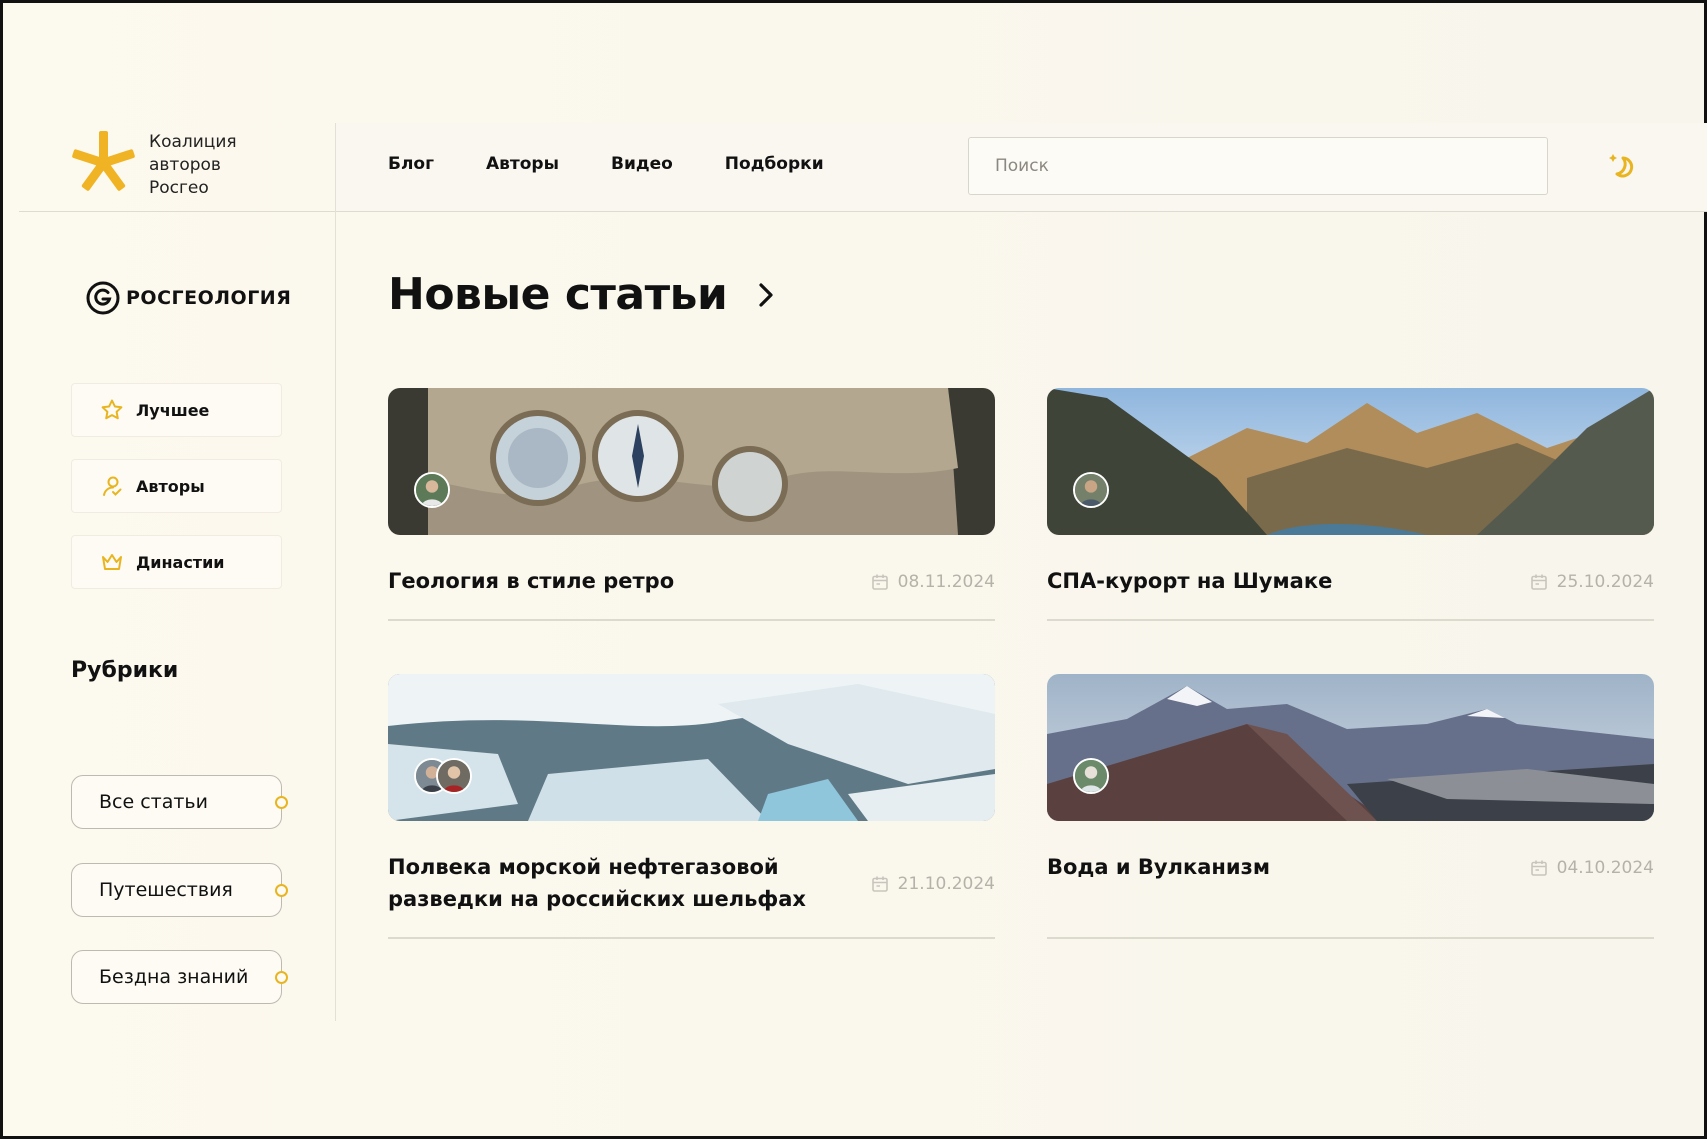  What do you see at coordinates (642, 164) in the screenshot?
I see `nav-video: Видео` at bounding box center [642, 164].